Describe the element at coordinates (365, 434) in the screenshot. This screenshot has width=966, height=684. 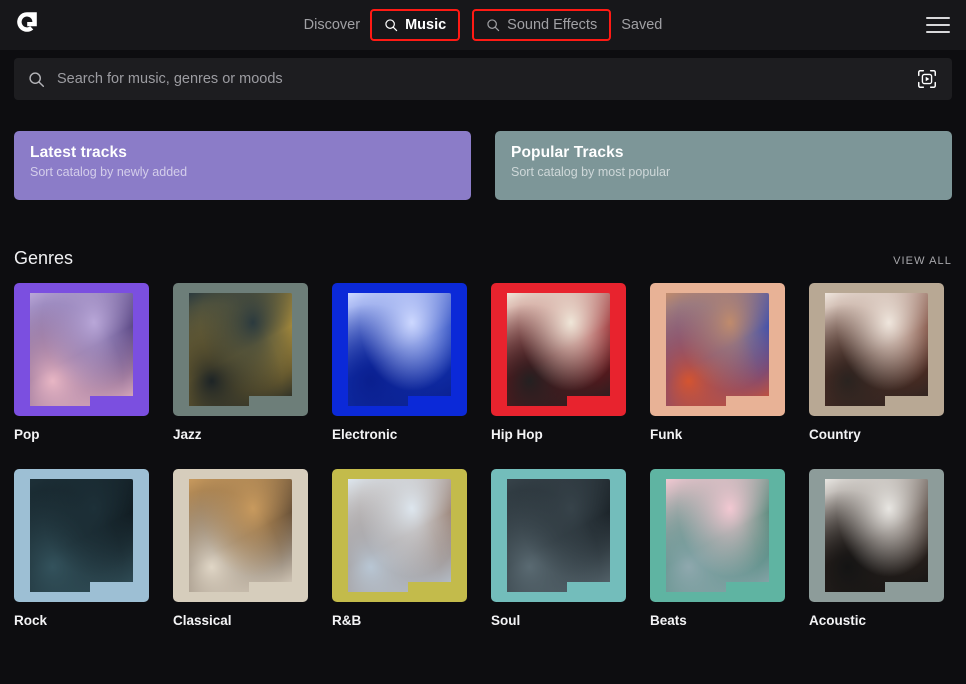
I see `genre-tile-label: Electronic` at that location.